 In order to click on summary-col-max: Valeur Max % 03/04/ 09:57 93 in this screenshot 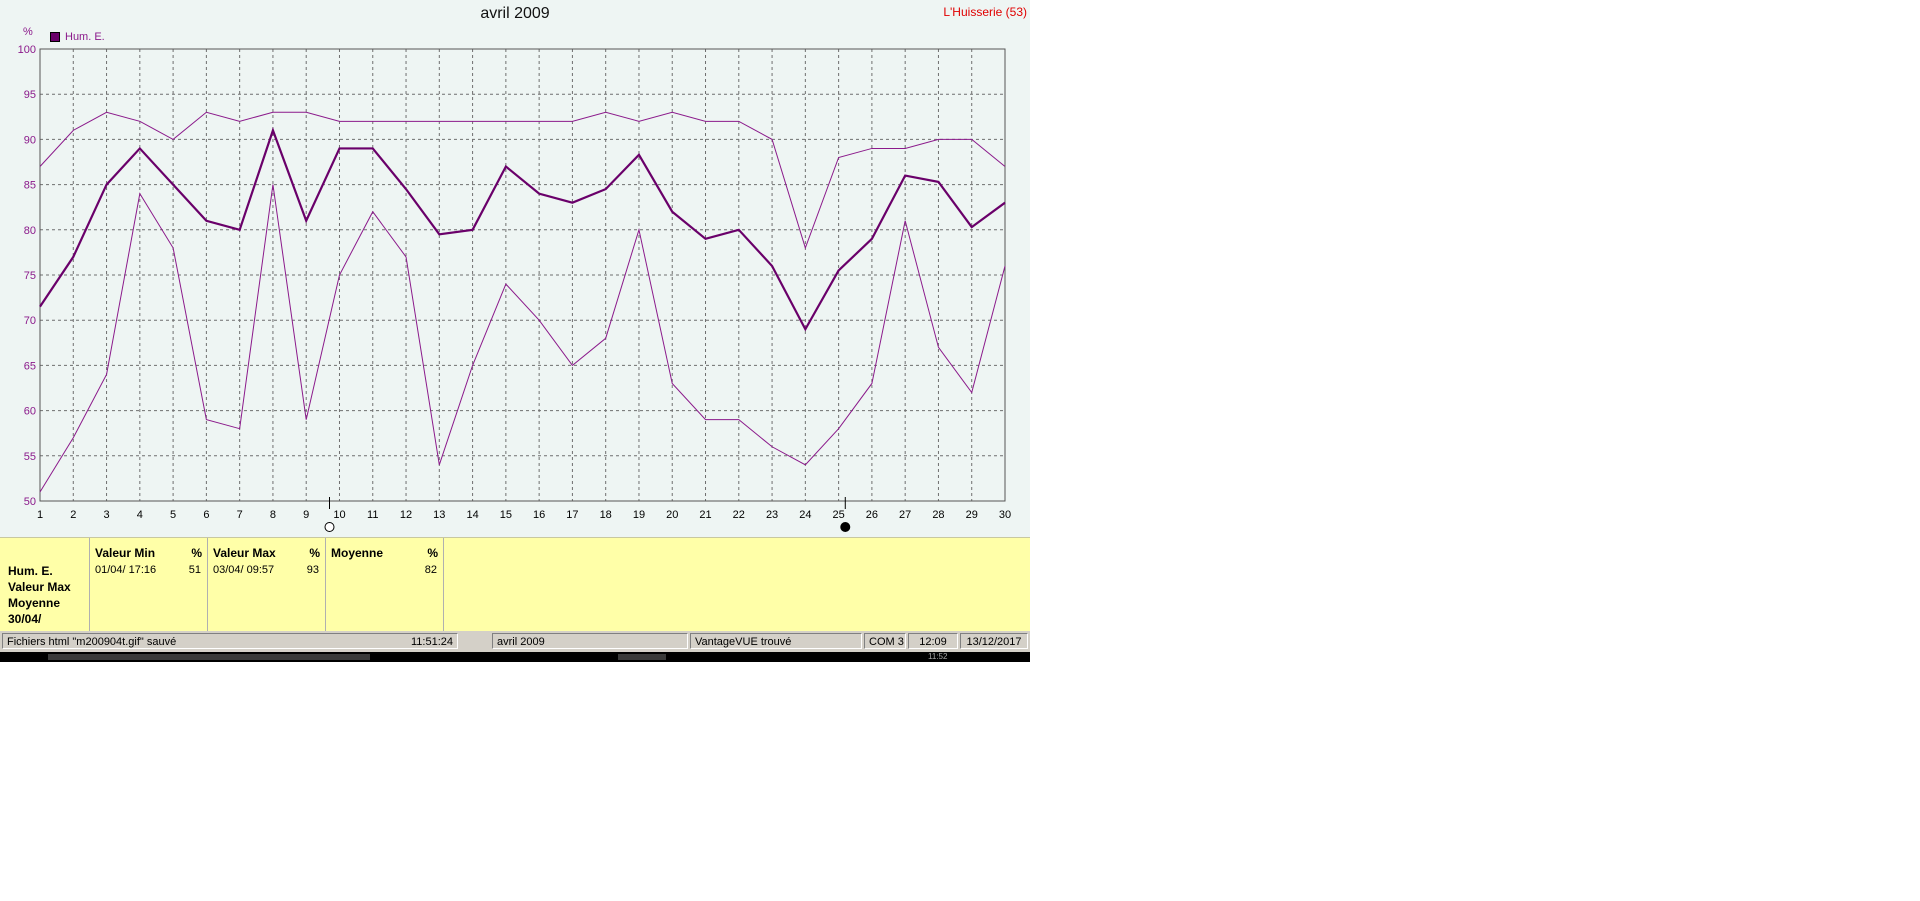, I will do `click(267, 584)`.